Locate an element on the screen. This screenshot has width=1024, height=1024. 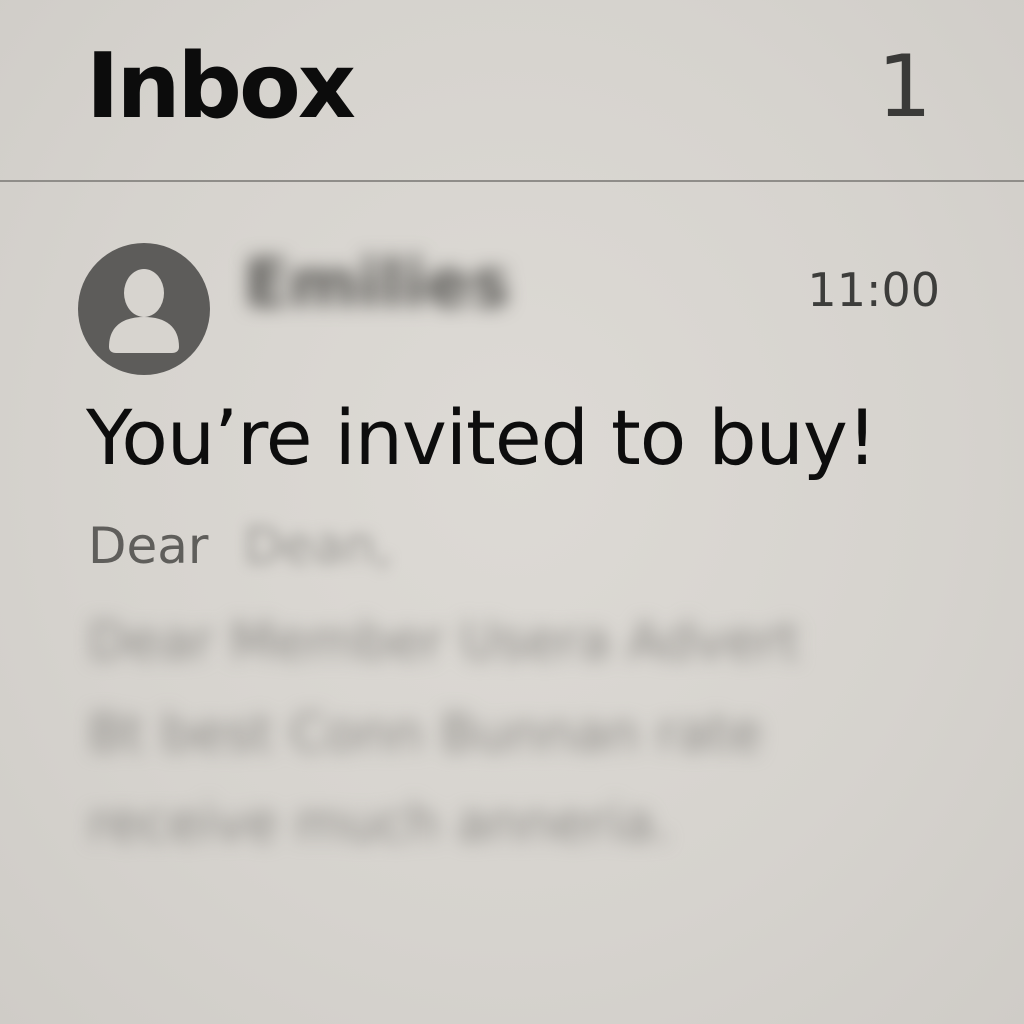
person-icon is located at coordinates (144, 309).